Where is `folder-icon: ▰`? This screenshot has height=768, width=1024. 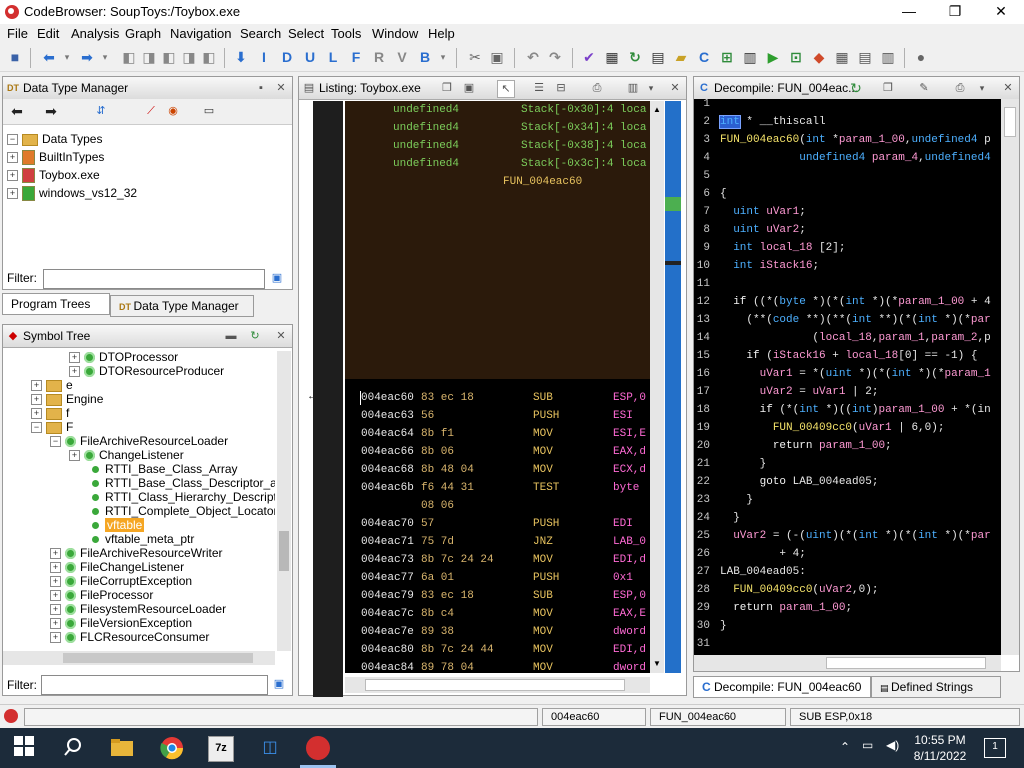 folder-icon: ▰ is located at coordinates (681, 57).